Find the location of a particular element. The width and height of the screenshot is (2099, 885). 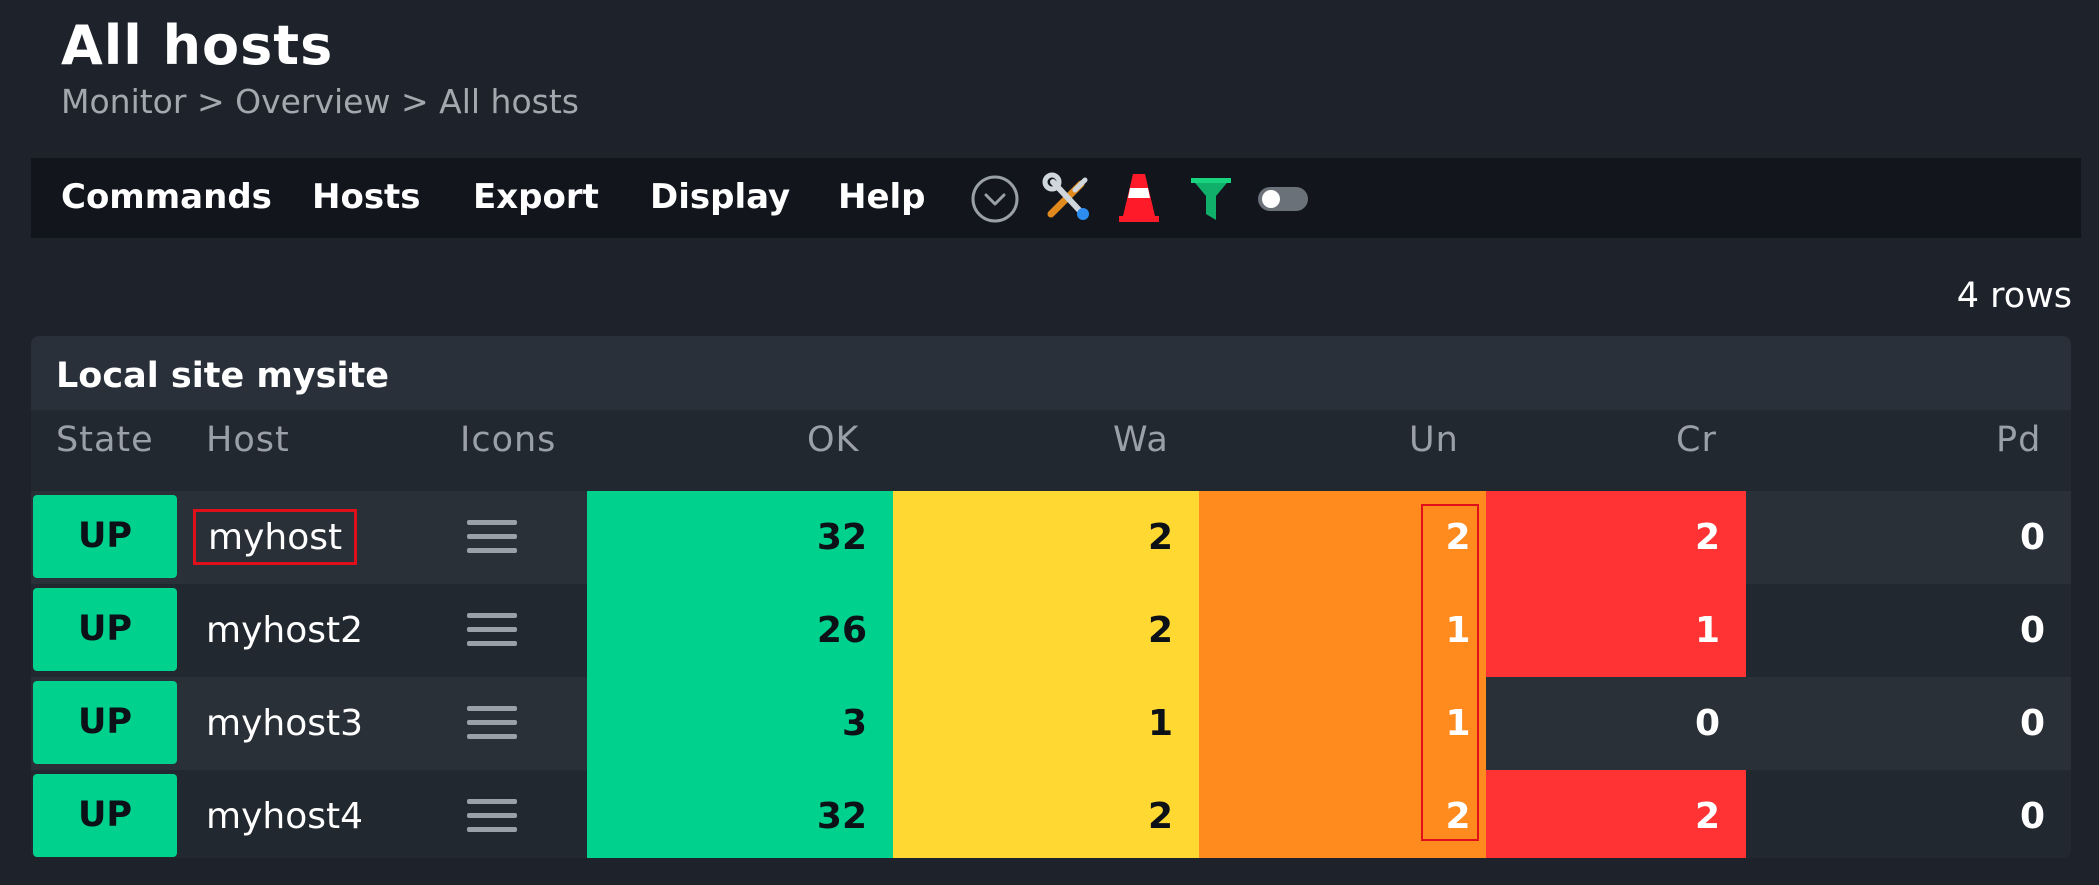

table-row: UP myhost4 32 2 2 2 0 is located at coordinates (1051, 814).